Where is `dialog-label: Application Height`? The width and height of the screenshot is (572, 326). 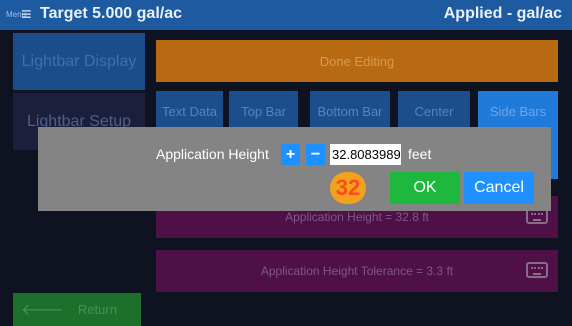
dialog-label: Application Height is located at coordinates (212, 154).